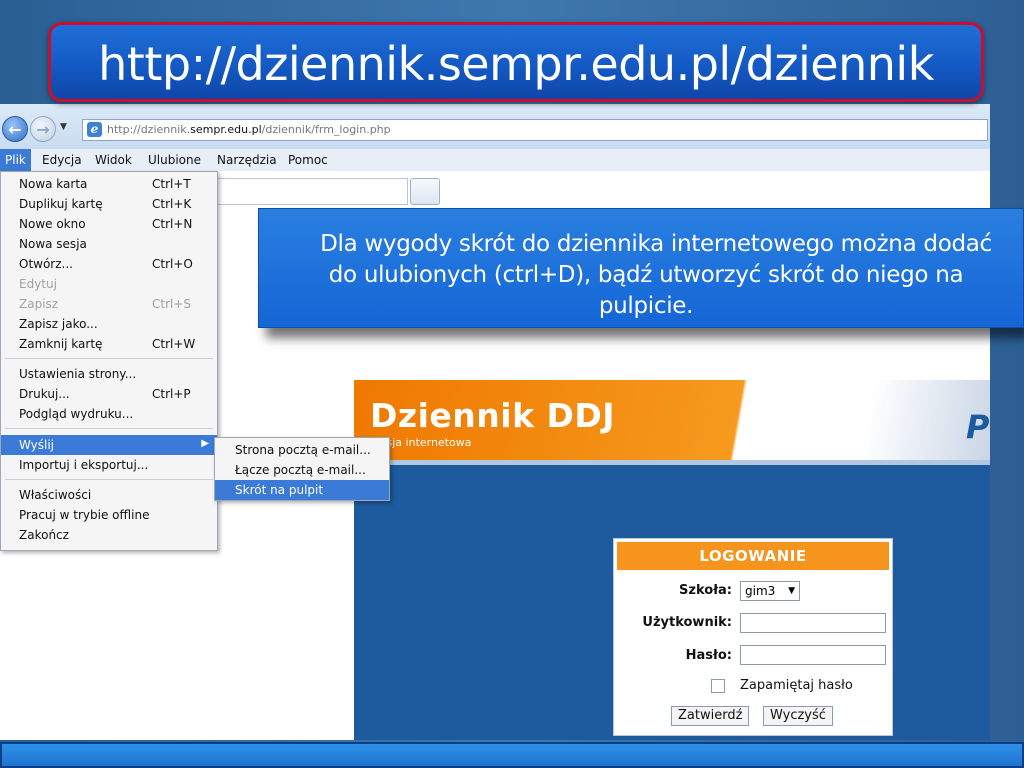  Describe the element at coordinates (425, 191) in the screenshot. I see `toolbar-search-button` at that location.